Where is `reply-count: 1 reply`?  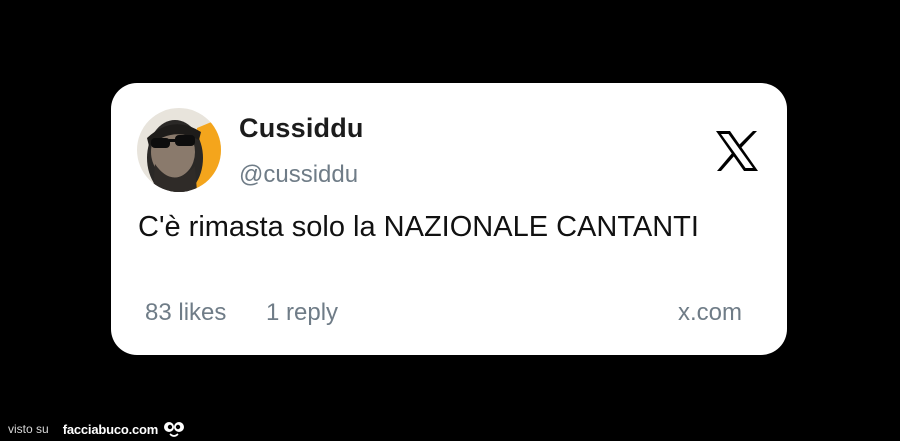
reply-count: 1 reply is located at coordinates (302, 313).